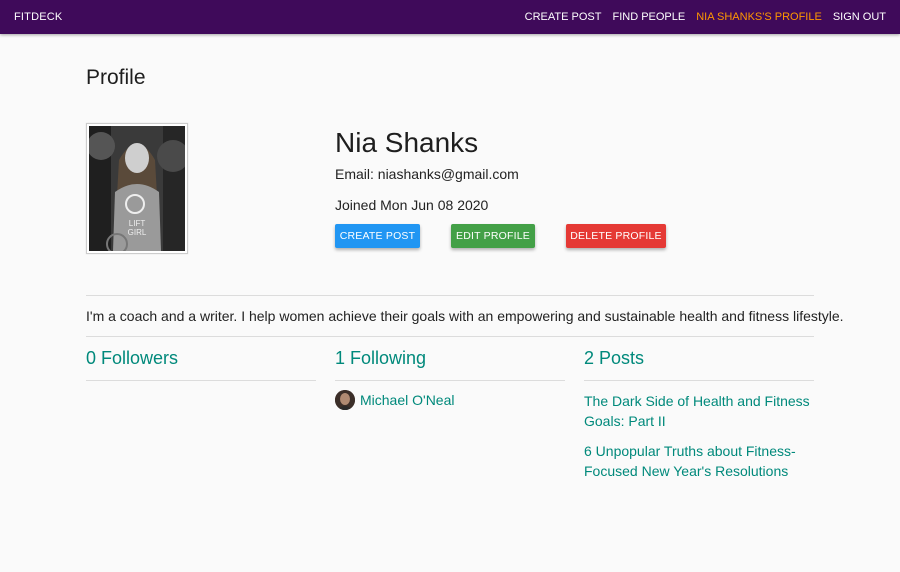  Describe the element at coordinates (427, 174) in the screenshot. I see `profile-email: Email: niashanks@gmail.com` at that location.